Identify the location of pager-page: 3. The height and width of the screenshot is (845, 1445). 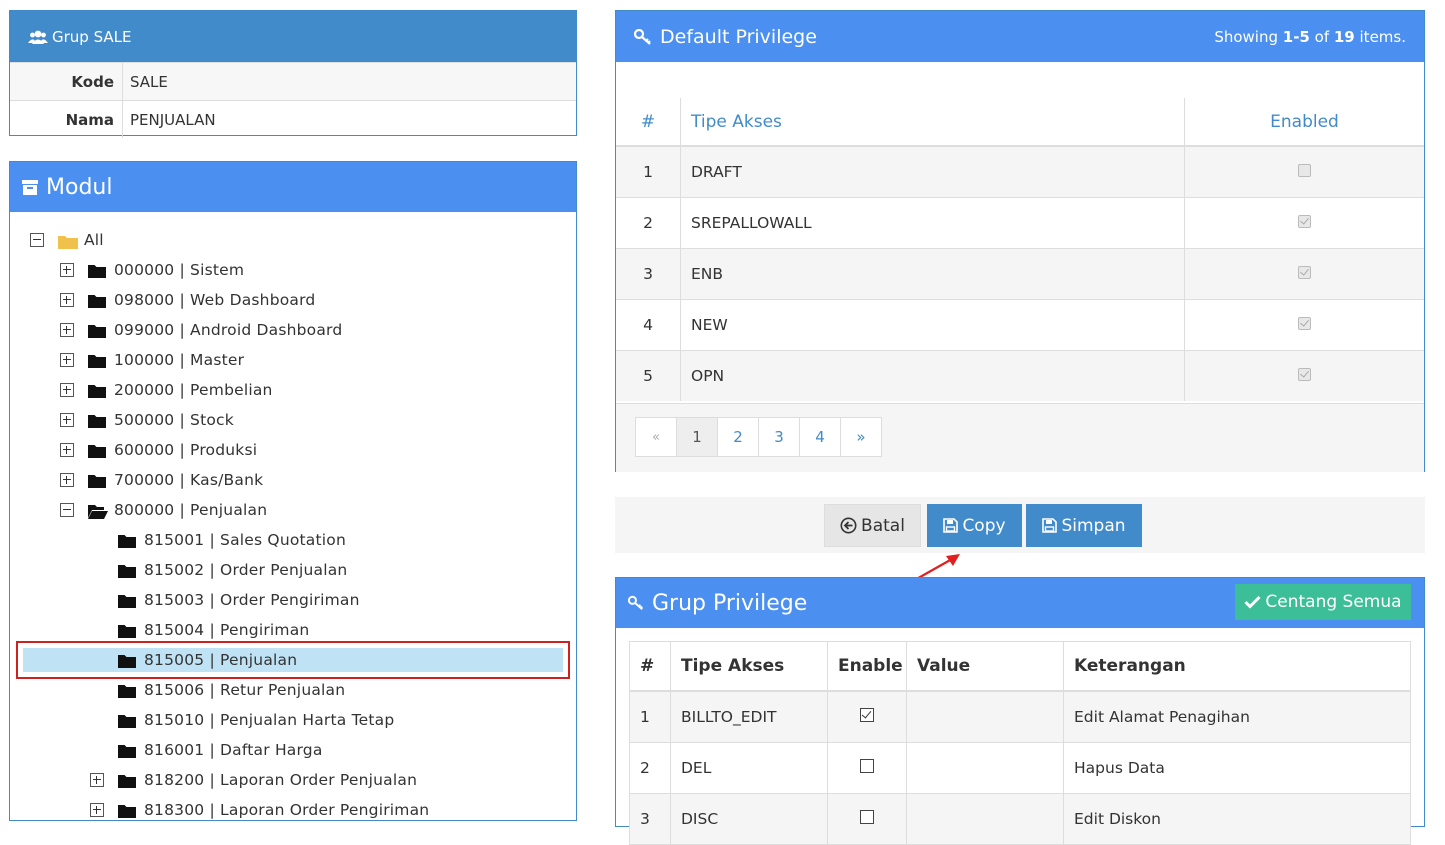
(779, 437).